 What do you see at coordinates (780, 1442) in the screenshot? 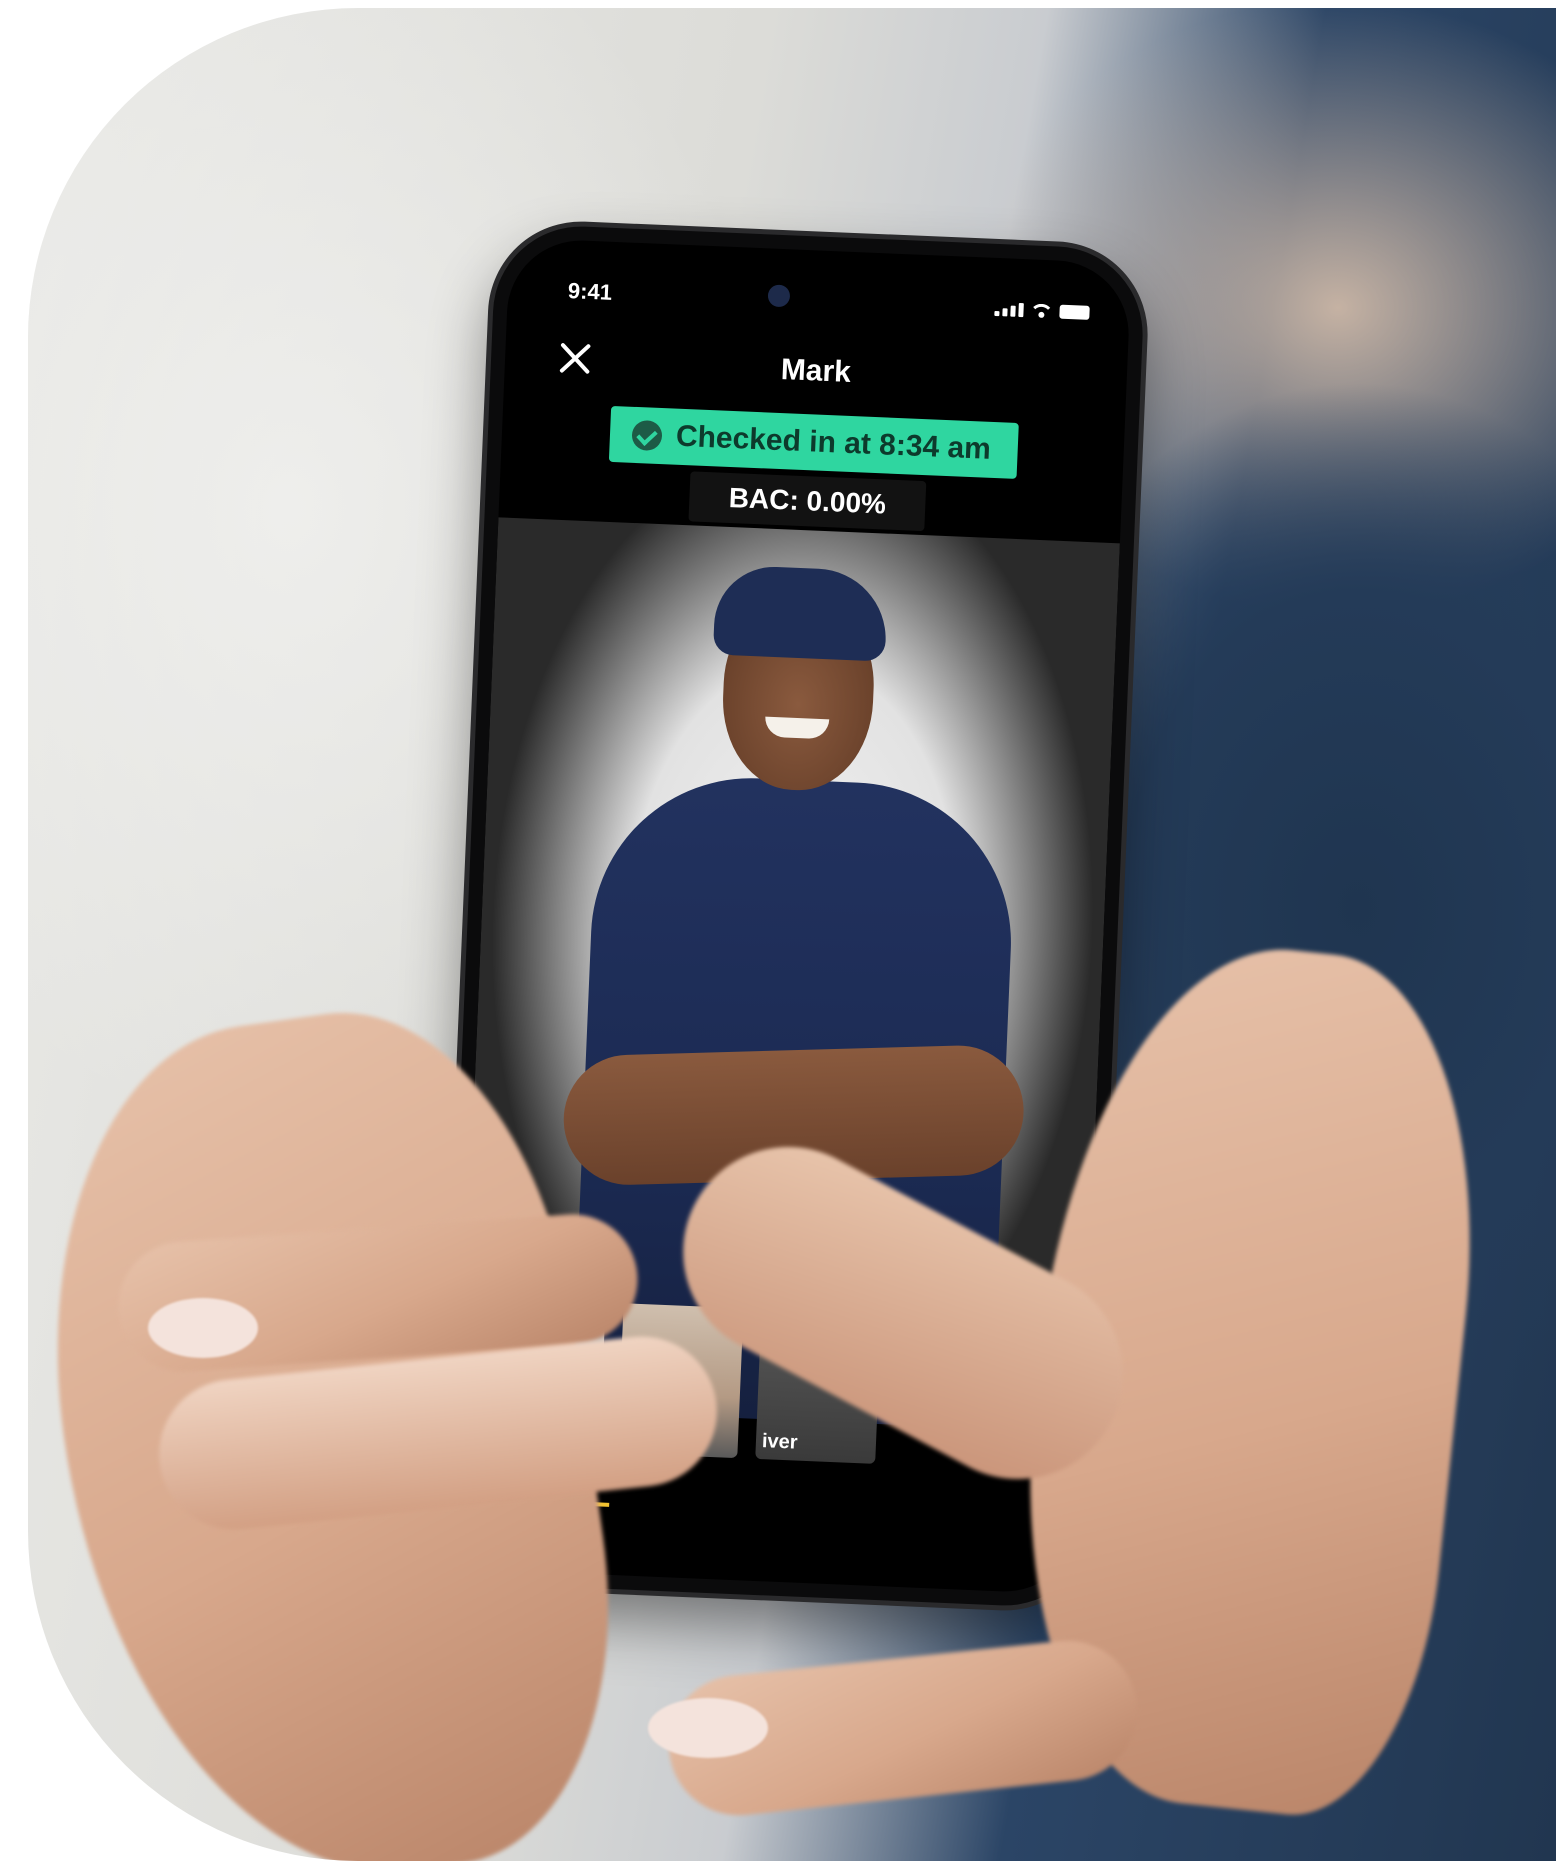
I see `thumbnail-name: iver` at bounding box center [780, 1442].